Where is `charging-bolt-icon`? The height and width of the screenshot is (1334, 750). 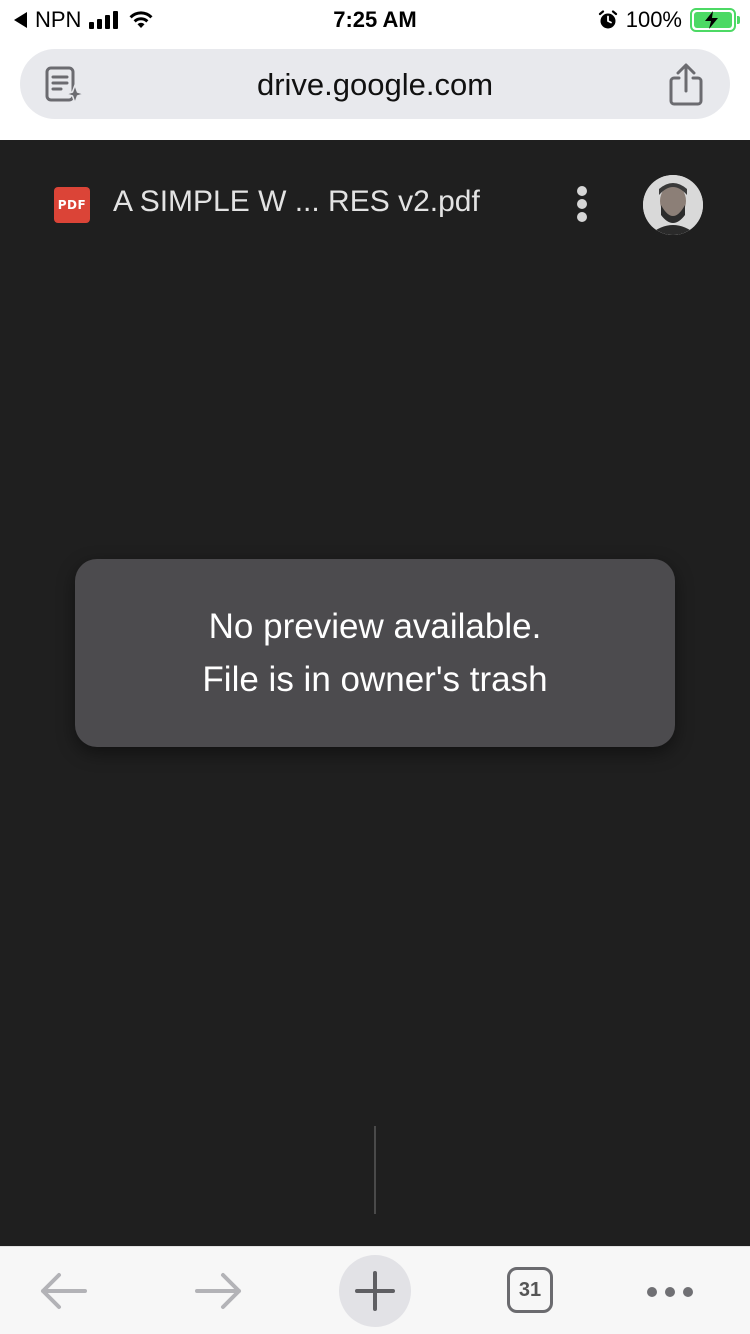
charging-bolt-icon is located at coordinates (711, 20).